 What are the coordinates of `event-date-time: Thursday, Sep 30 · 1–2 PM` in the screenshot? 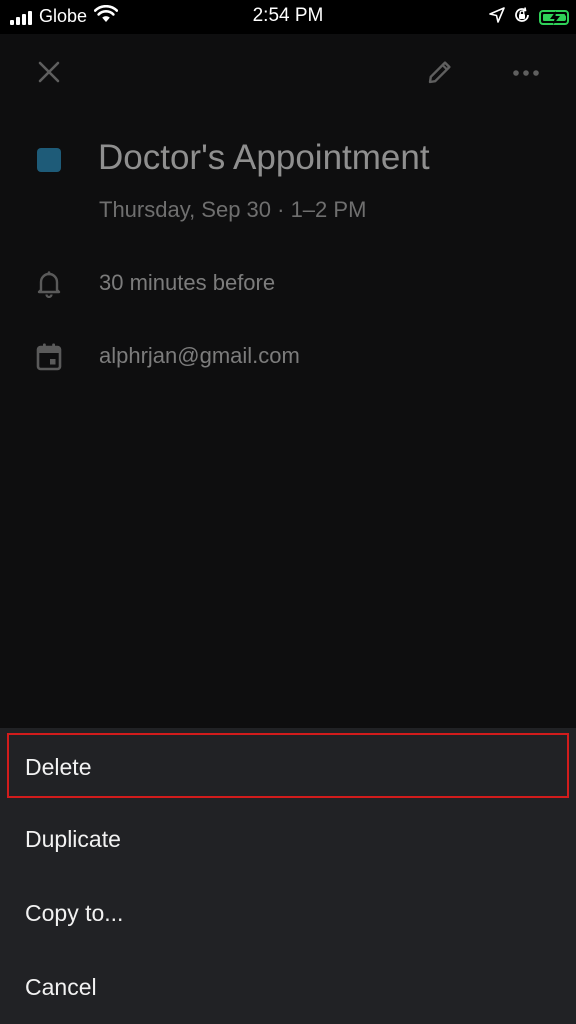 It's located at (233, 209).